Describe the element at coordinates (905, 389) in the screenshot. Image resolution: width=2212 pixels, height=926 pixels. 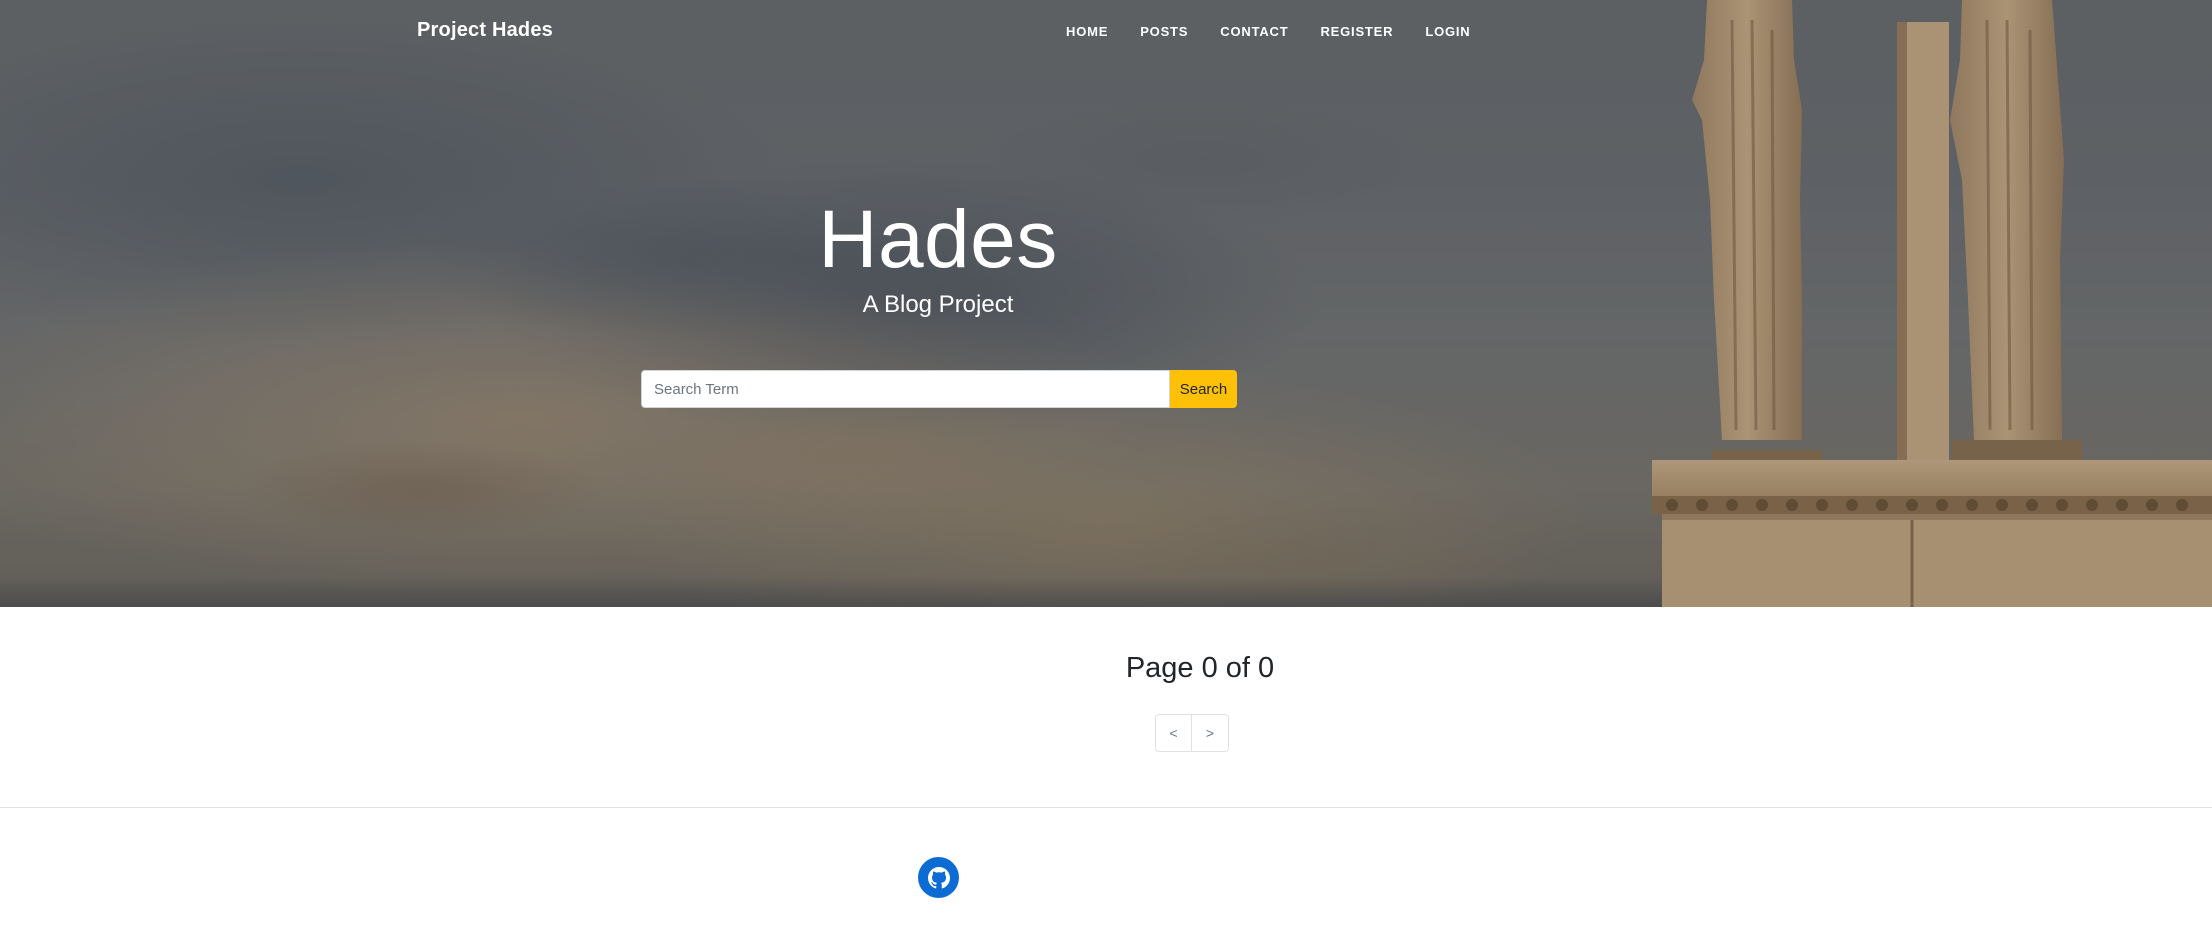
I see `search-input` at that location.